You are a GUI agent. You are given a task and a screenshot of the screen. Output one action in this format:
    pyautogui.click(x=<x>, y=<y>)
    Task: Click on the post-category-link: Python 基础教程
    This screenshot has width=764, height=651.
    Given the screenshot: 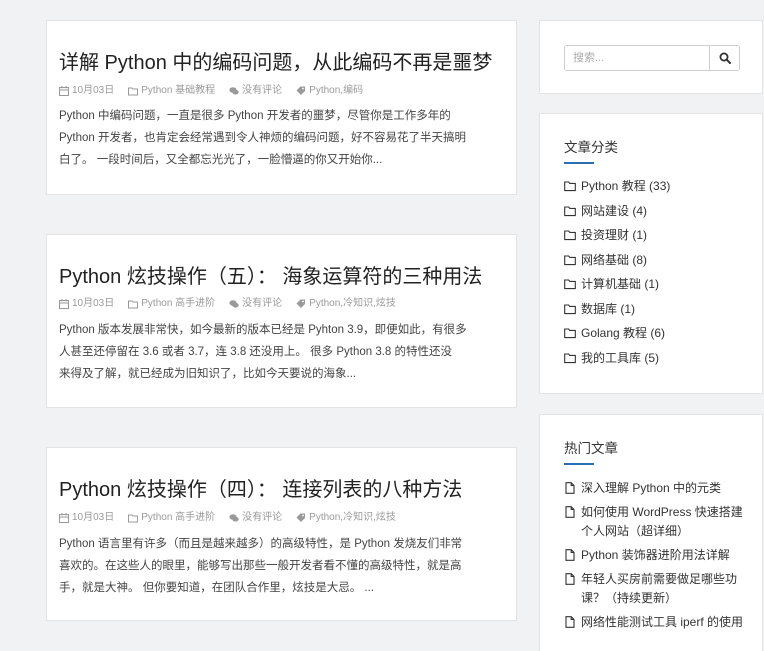 What is the action you would take?
    pyautogui.click(x=178, y=91)
    